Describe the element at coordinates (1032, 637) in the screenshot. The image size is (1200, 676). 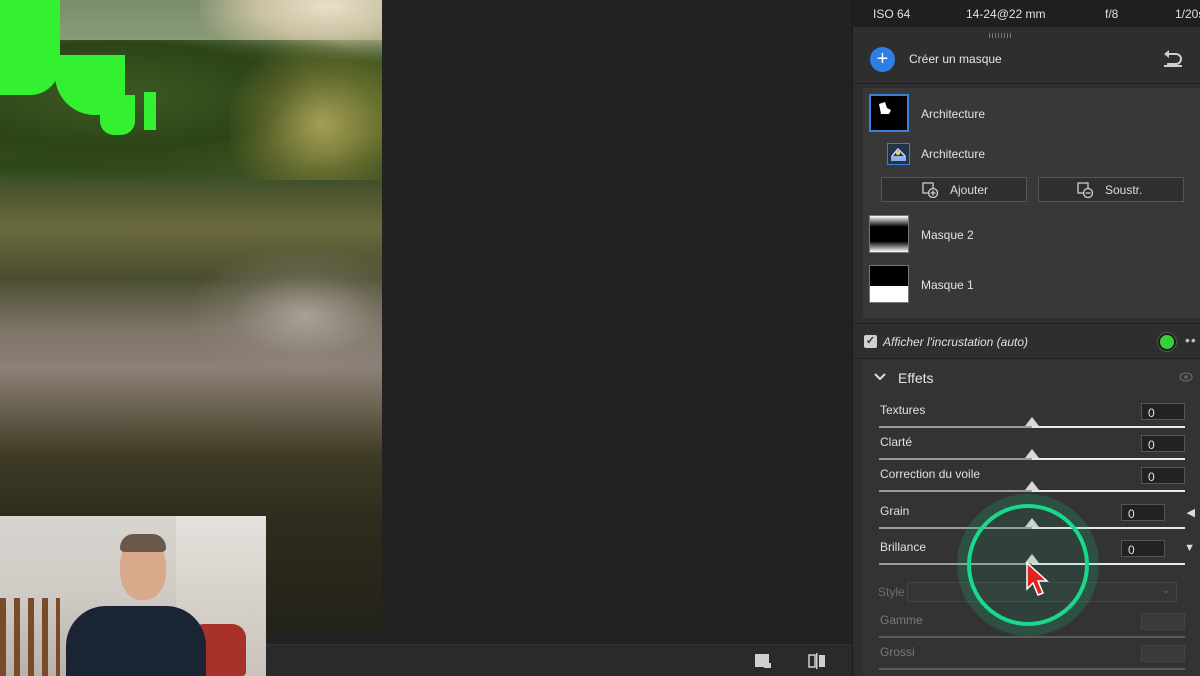
I see `gamme-track` at that location.